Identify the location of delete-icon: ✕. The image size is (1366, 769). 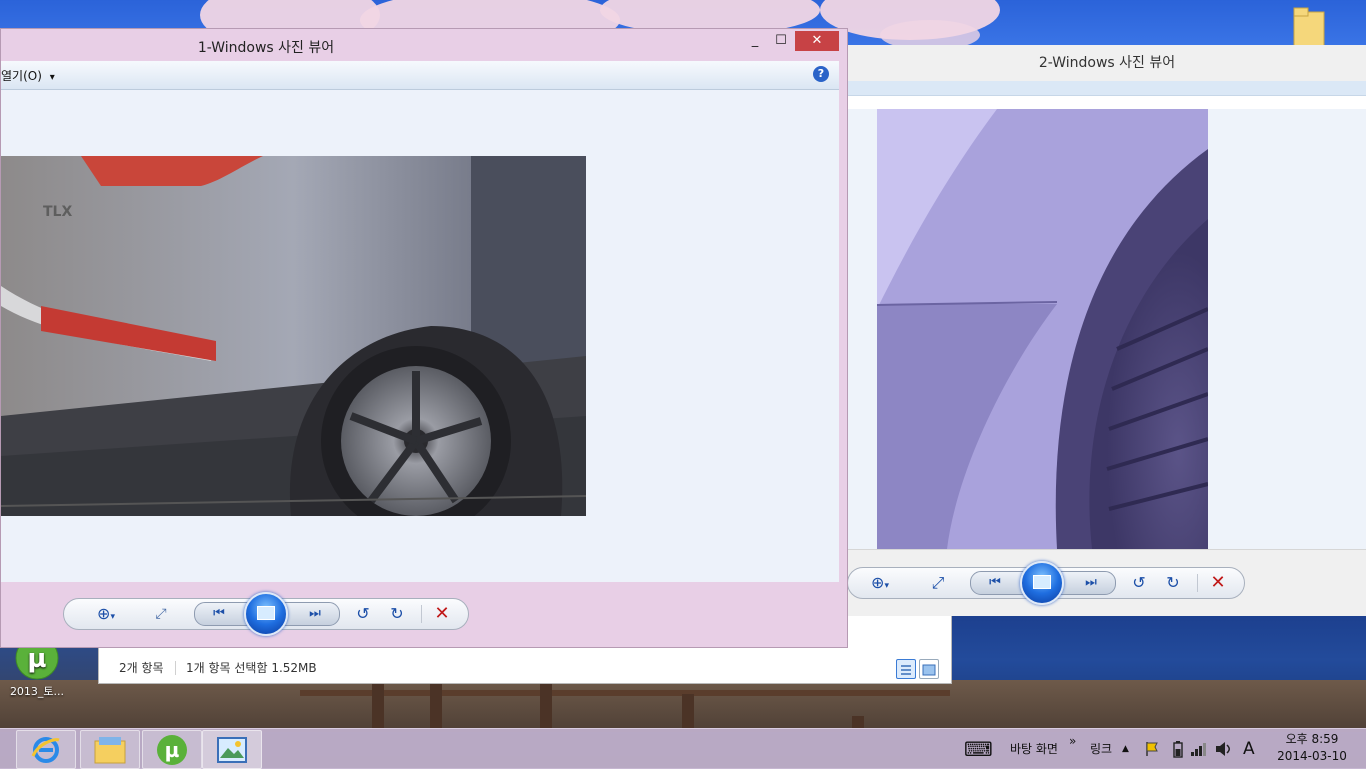
(442, 613).